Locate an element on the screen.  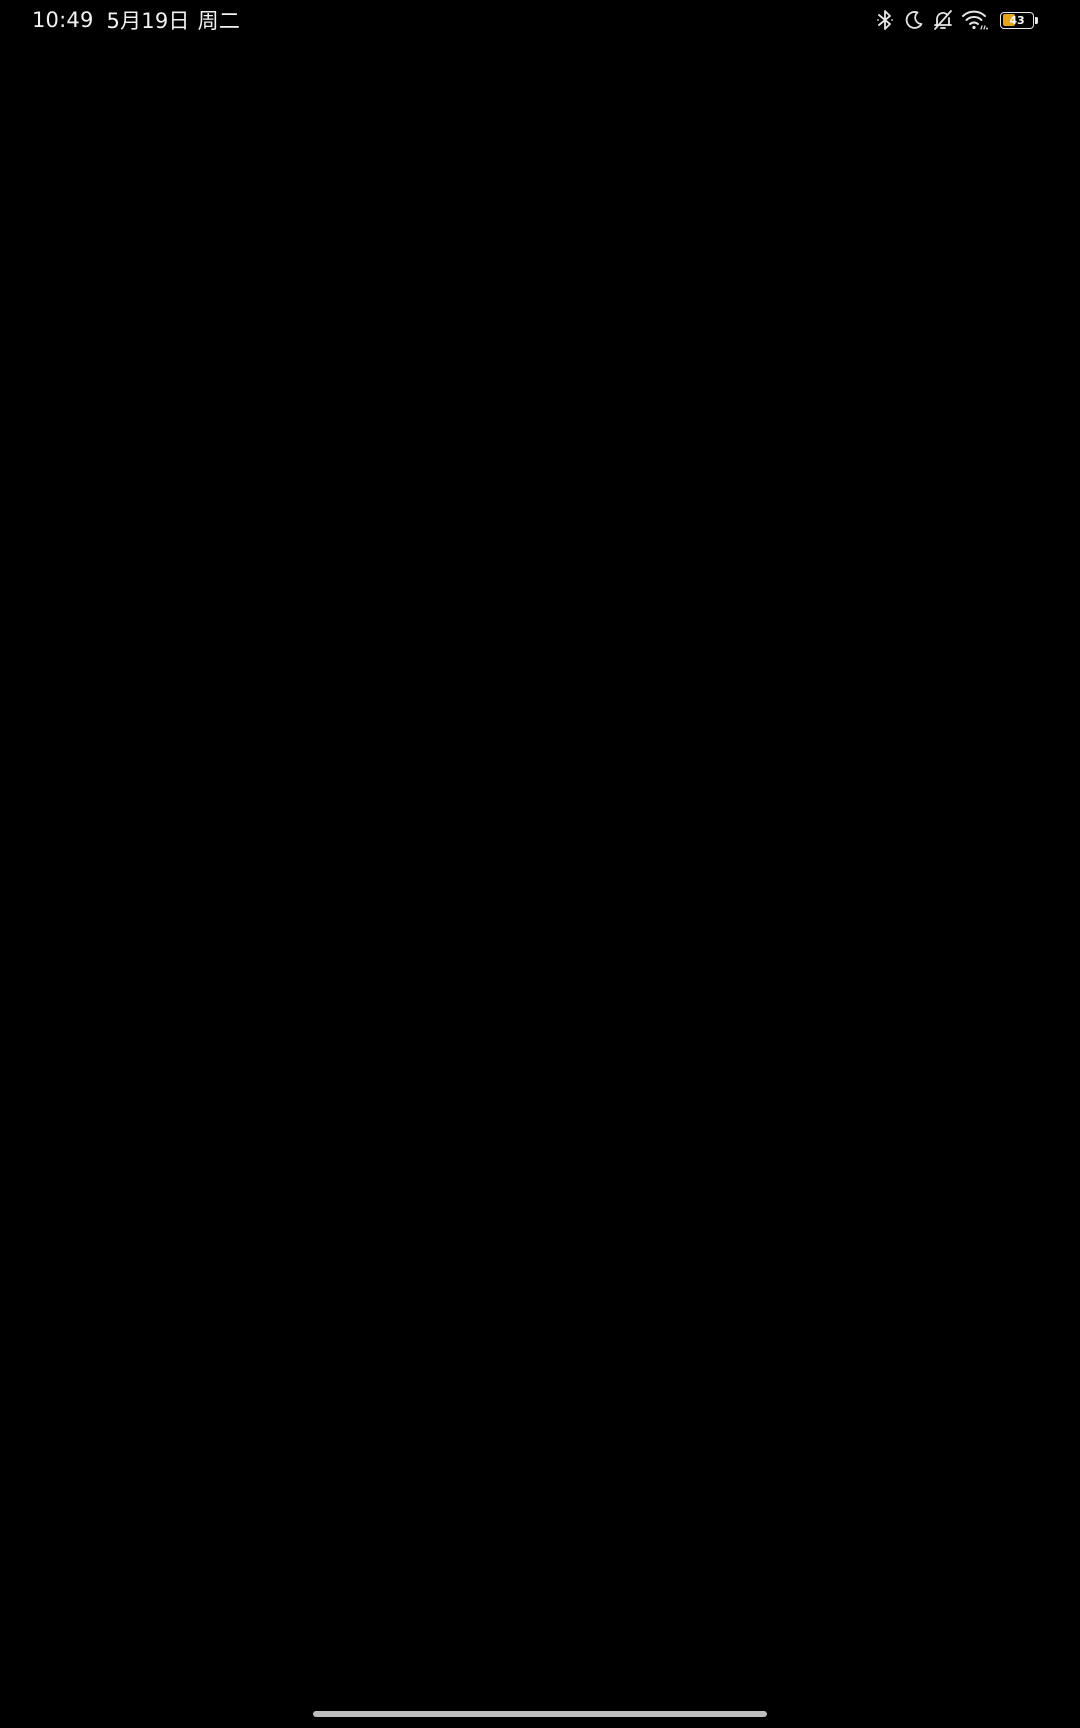
status-bar: 10:49 5月19日 周二 43 is located at coordinates (540, 20).